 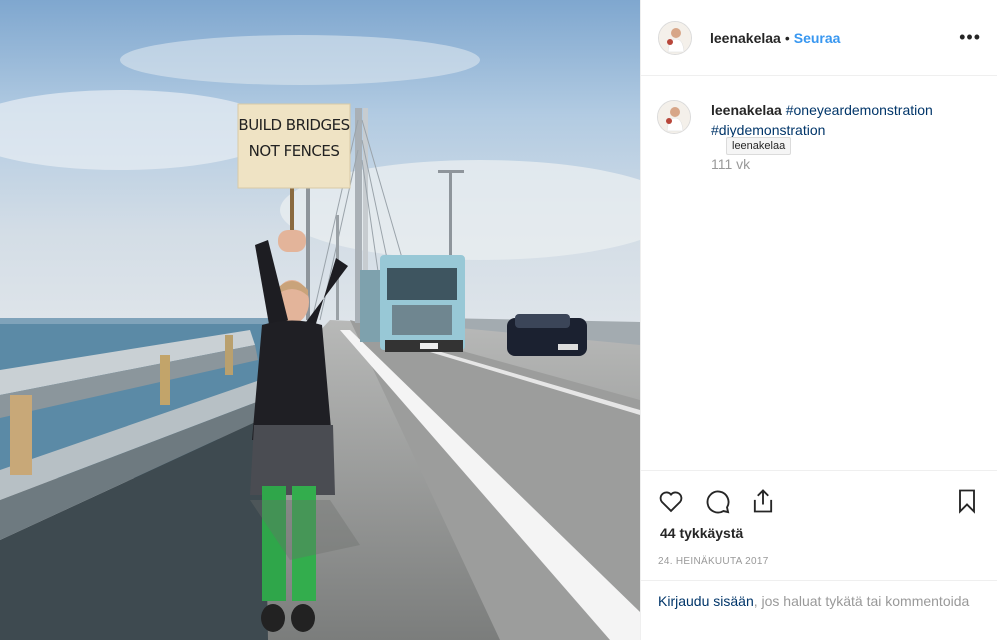 I want to click on share-icon, so click(x=763, y=501).